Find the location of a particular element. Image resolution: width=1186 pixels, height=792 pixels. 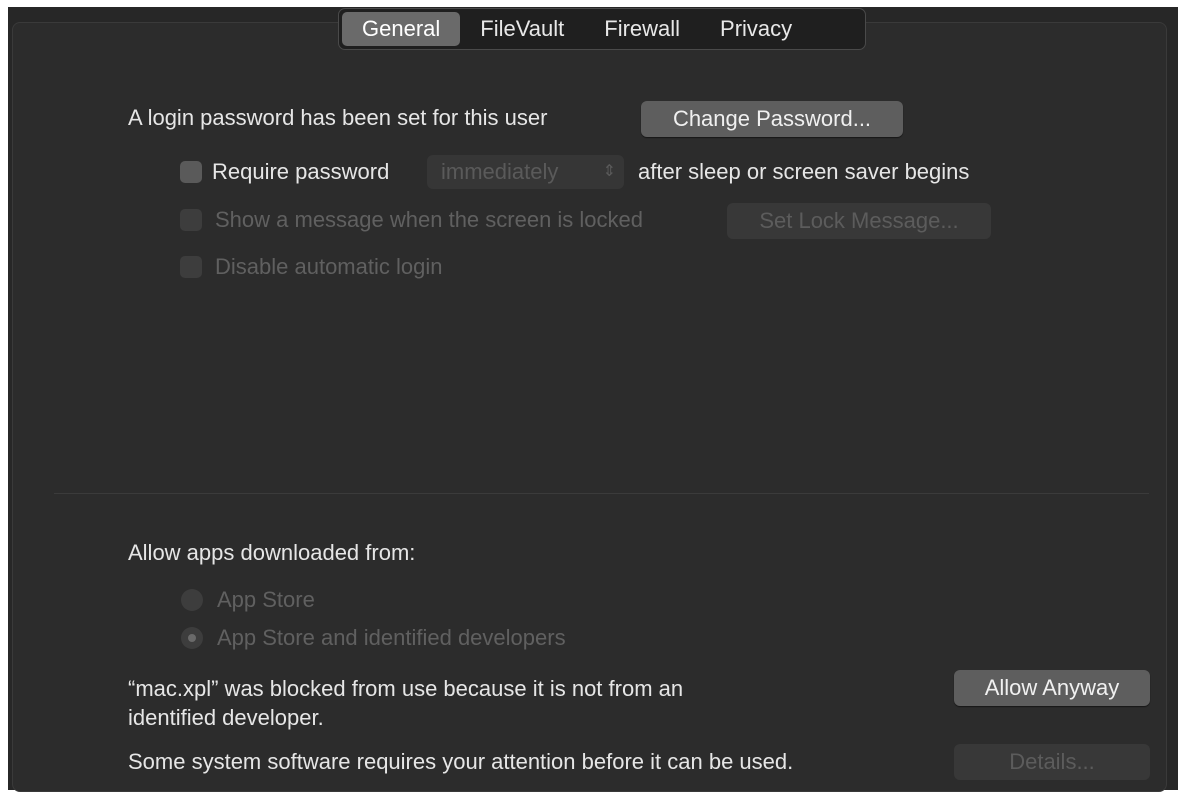

section-divider is located at coordinates (601, 493).